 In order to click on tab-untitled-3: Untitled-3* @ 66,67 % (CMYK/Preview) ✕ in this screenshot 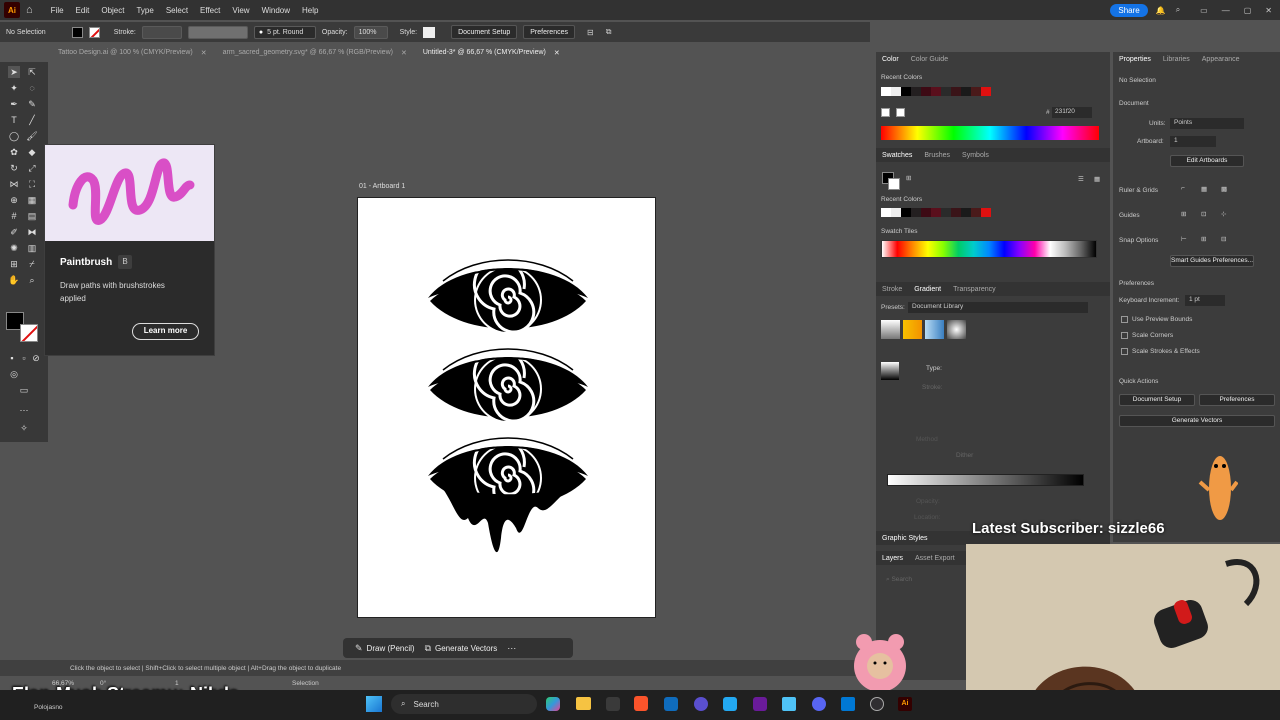, I will do `click(491, 52)`.